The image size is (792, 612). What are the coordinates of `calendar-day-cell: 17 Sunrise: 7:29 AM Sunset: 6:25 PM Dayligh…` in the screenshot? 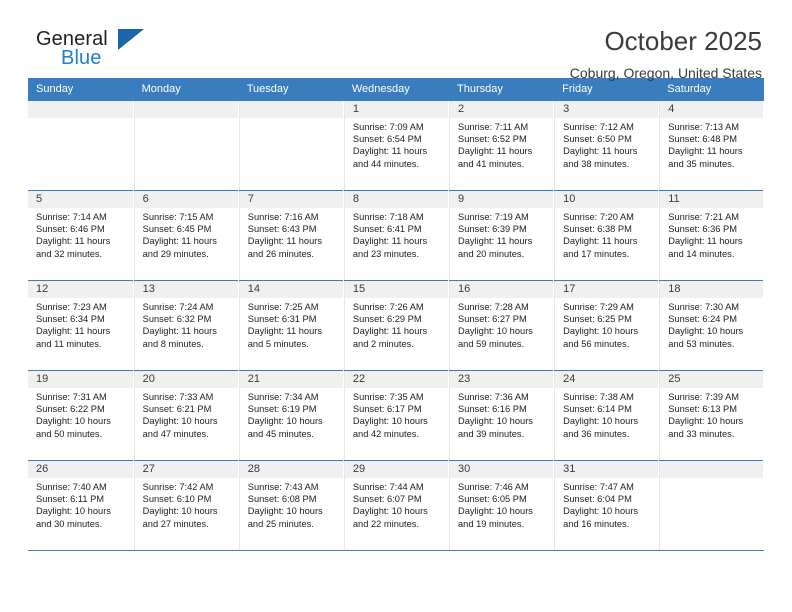 It's located at (606, 325).